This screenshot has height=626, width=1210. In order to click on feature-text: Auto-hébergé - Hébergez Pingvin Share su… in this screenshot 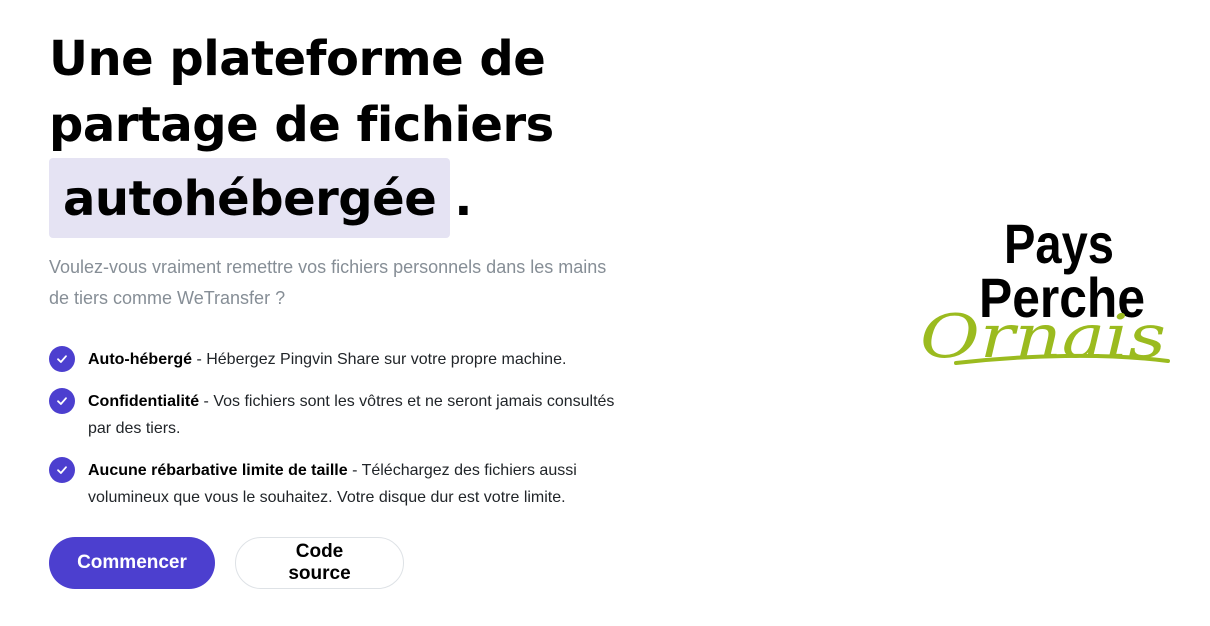, I will do `click(327, 359)`.